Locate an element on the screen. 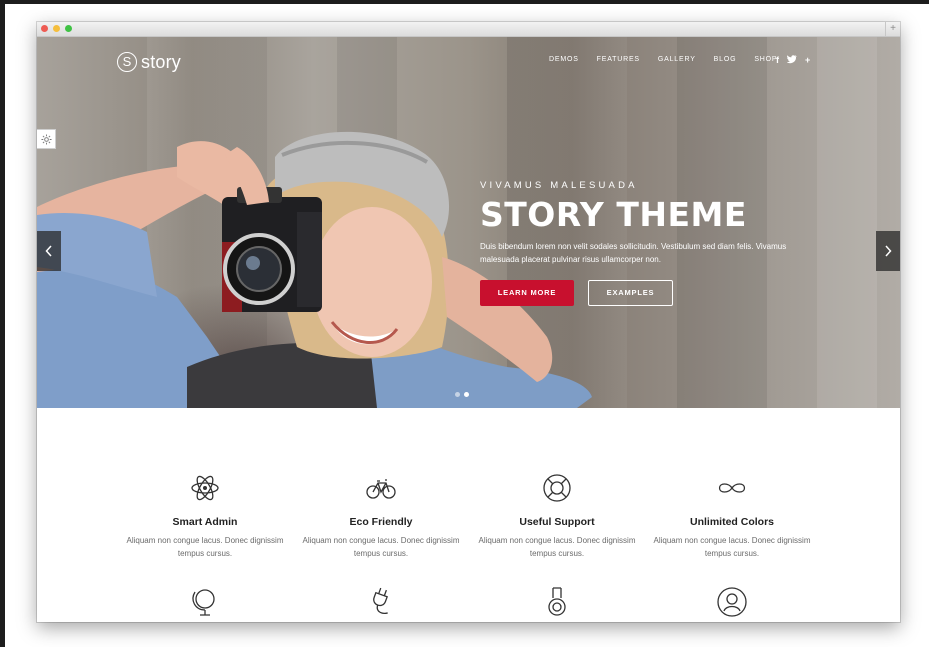  plug-icon is located at coordinates (380, 600).